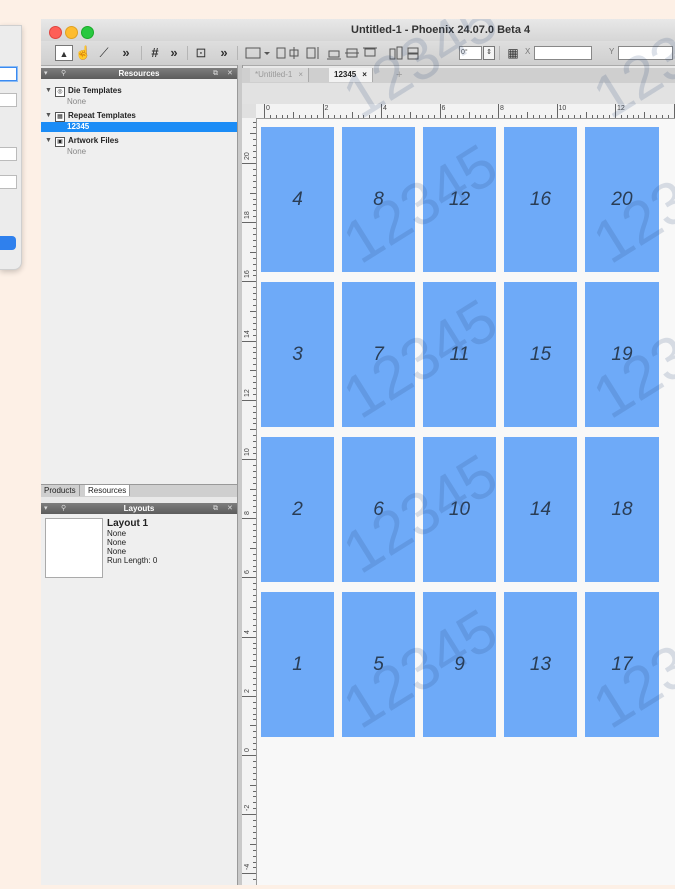 The image size is (675, 889). What do you see at coordinates (247, 393) in the screenshot?
I see `ruler-label: 12` at bounding box center [247, 393].